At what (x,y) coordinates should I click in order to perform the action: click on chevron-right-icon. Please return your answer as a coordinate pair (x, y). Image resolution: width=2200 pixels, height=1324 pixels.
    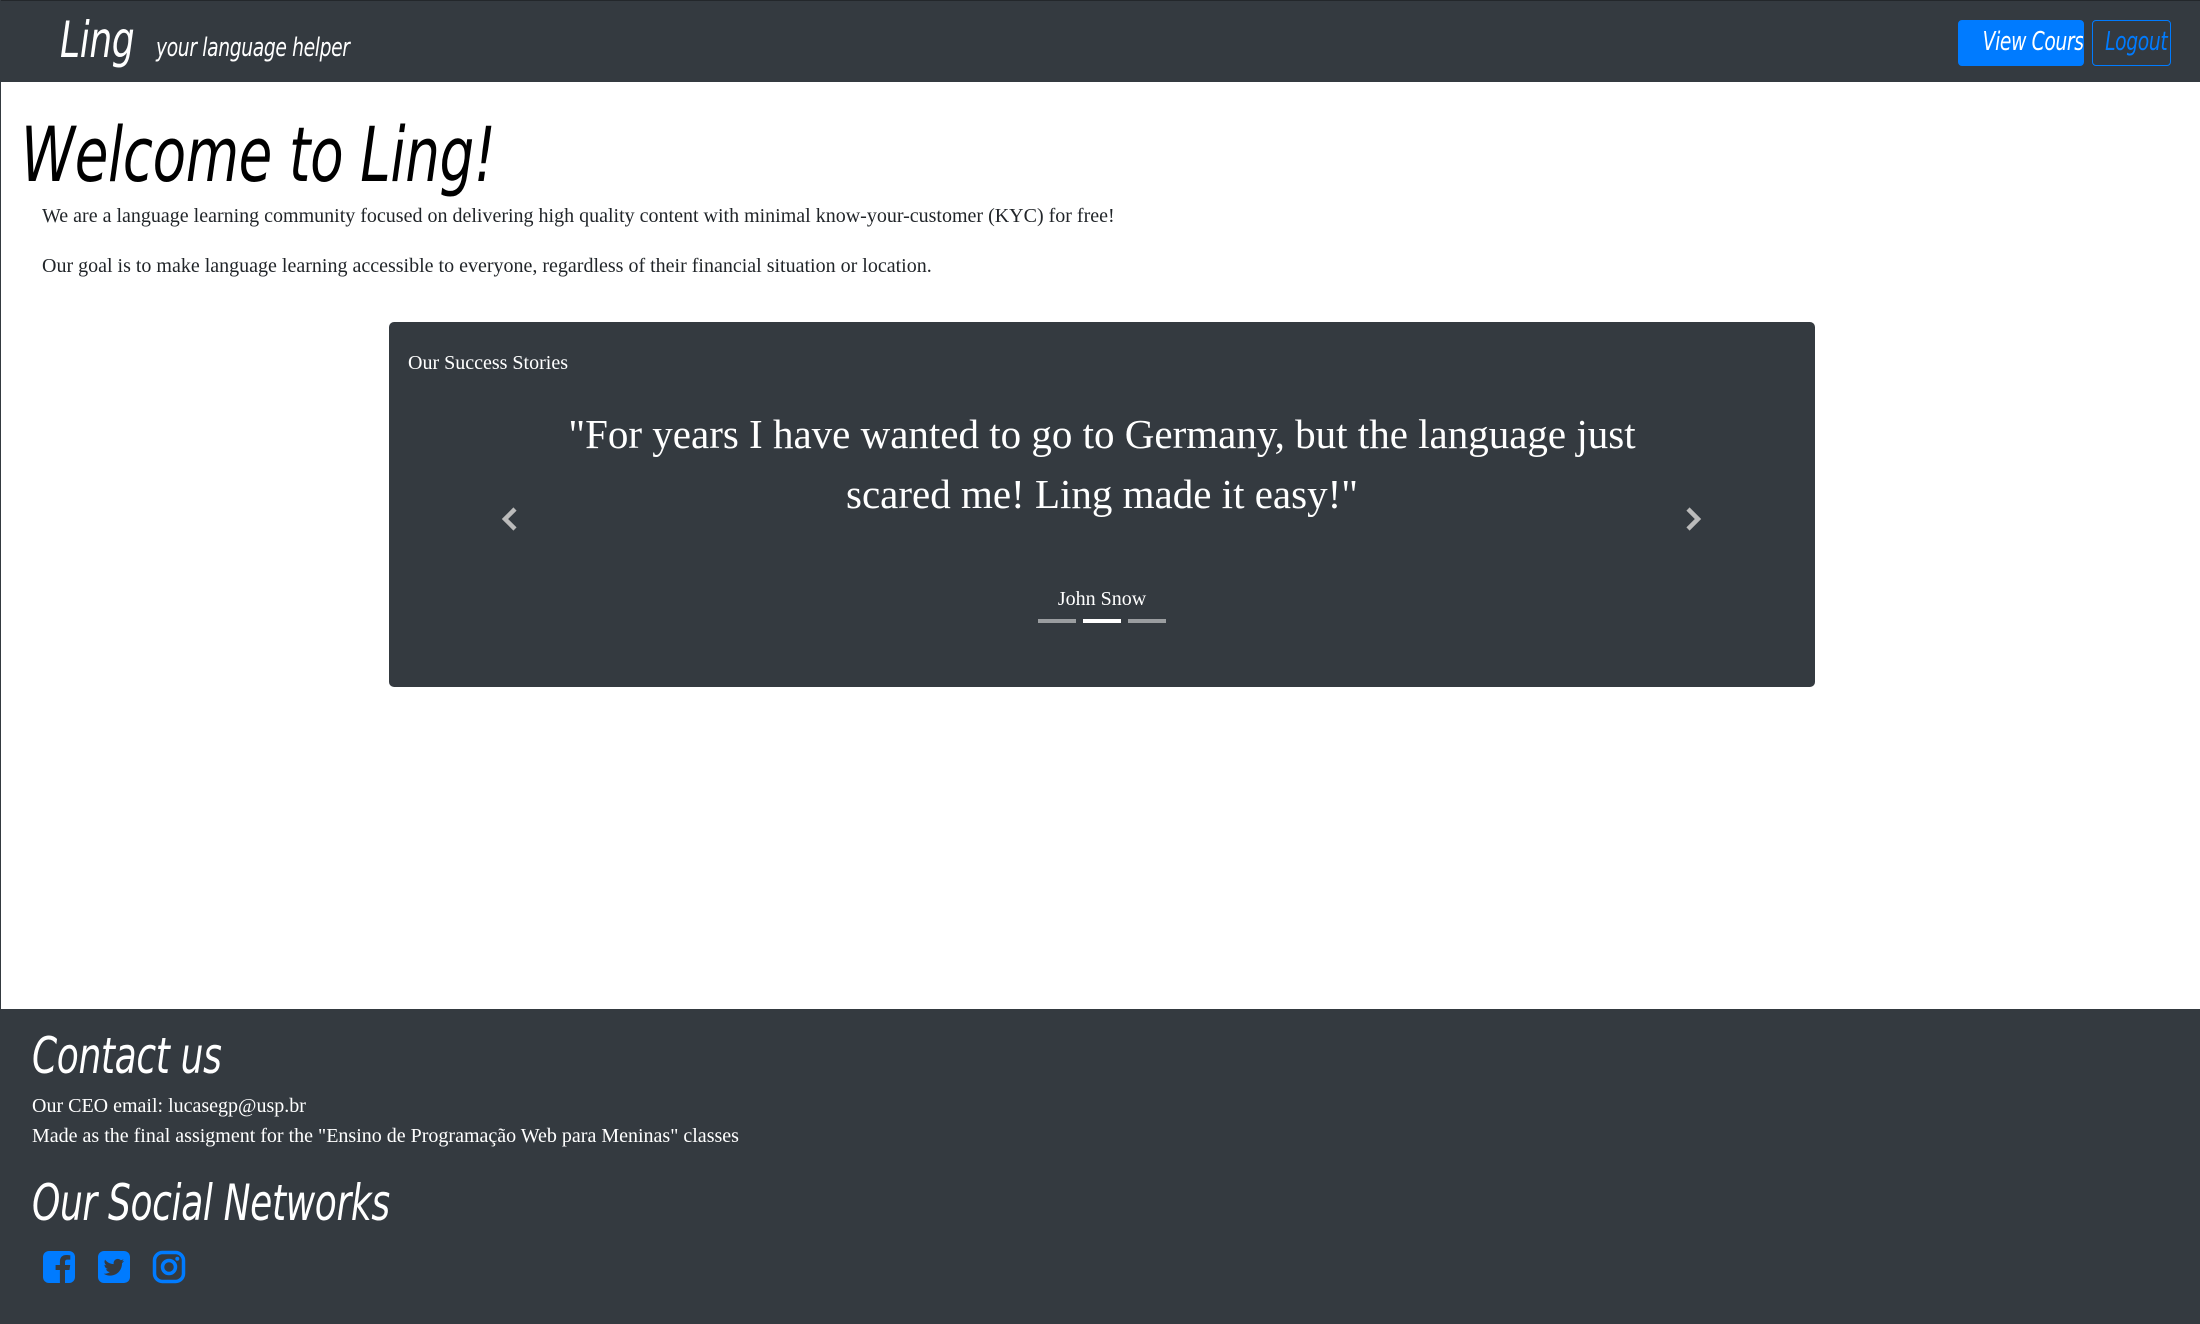
    Looking at the image, I should click on (1694, 519).